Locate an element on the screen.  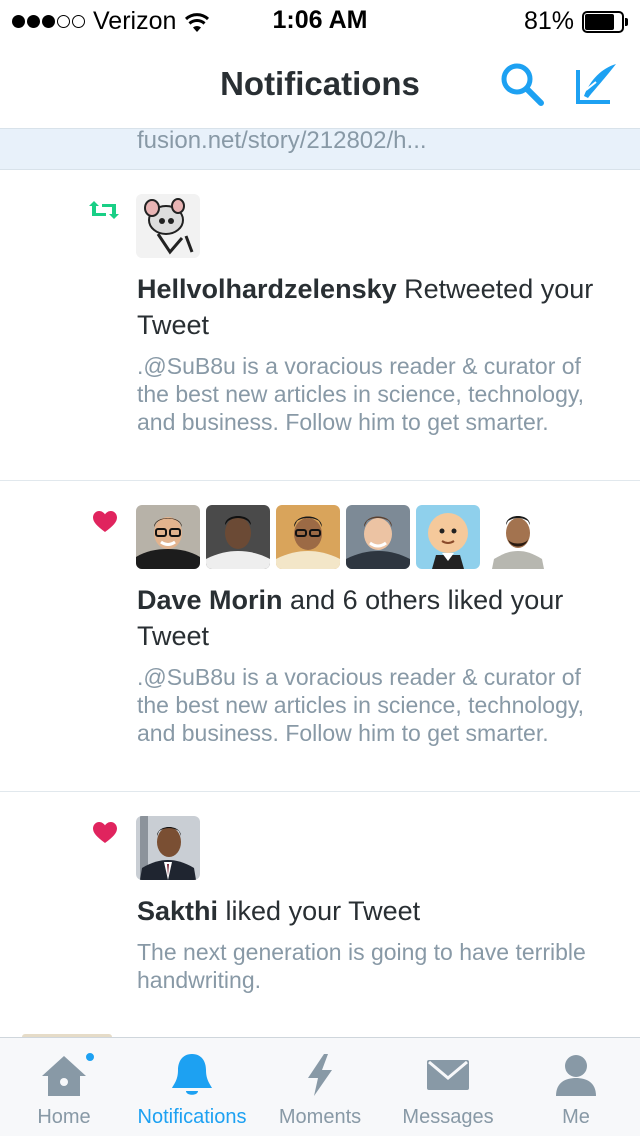
battery-icon is located at coordinates (605, 21).